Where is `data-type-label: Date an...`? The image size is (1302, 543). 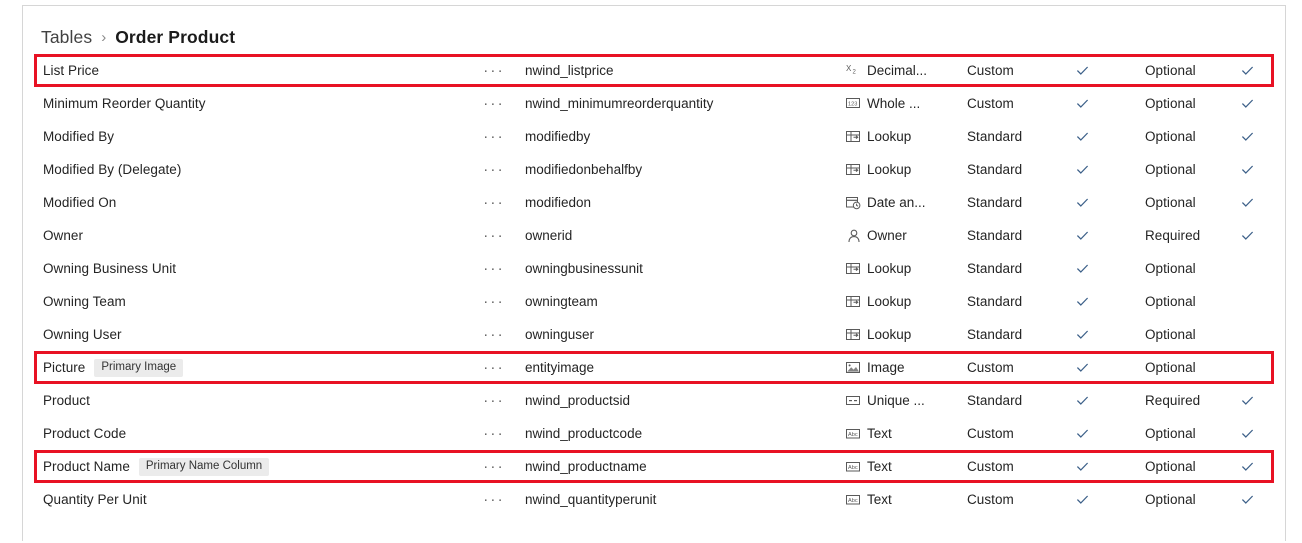 data-type-label: Date an... is located at coordinates (896, 202).